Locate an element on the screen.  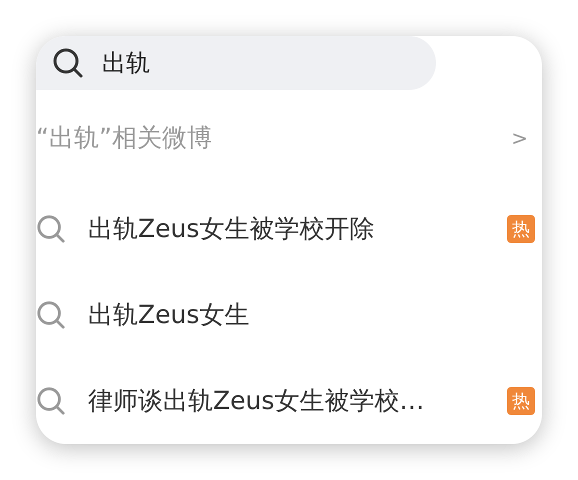
search-field: 出轨 is located at coordinates (236, 63).